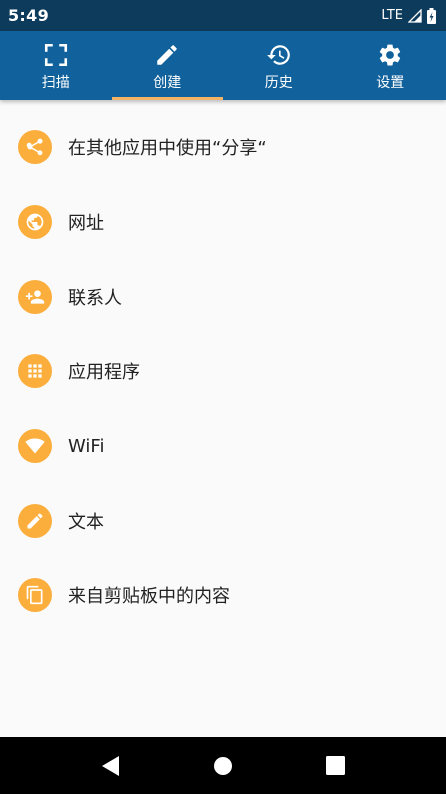 This screenshot has width=446, height=794. I want to click on list-item-clipboard: 来自剪贴板中的内容, so click(223, 595).